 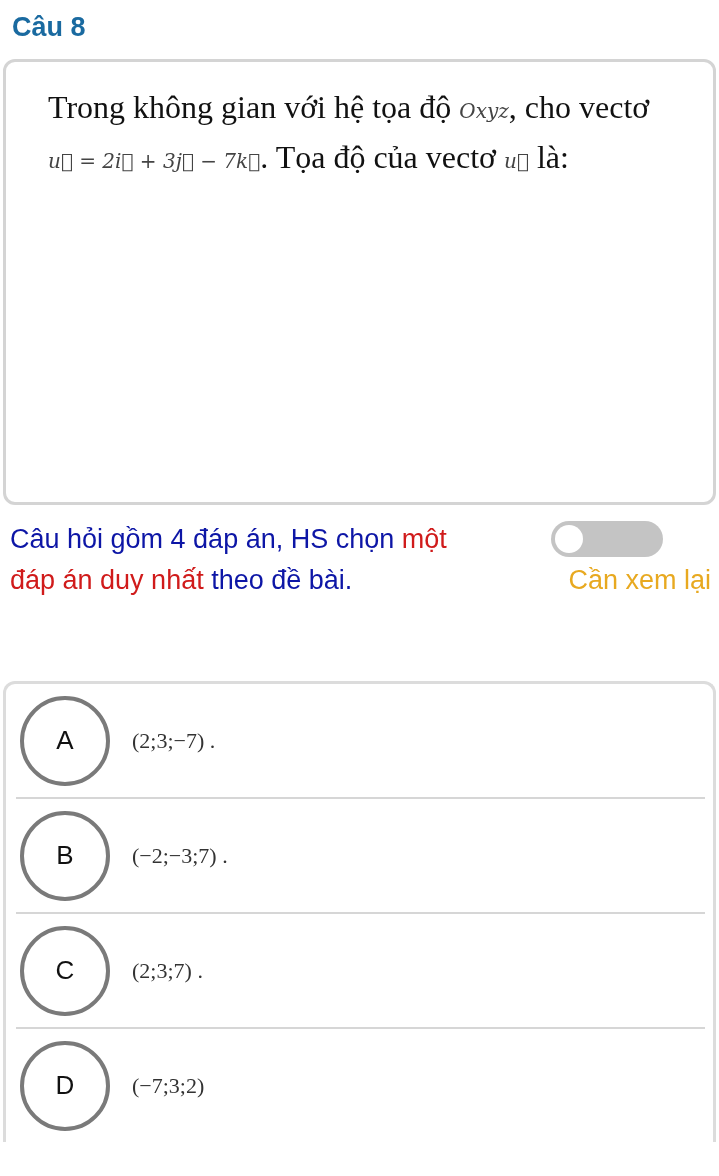 What do you see at coordinates (639, 580) in the screenshot?
I see `review-label: Cần xem lại` at bounding box center [639, 580].